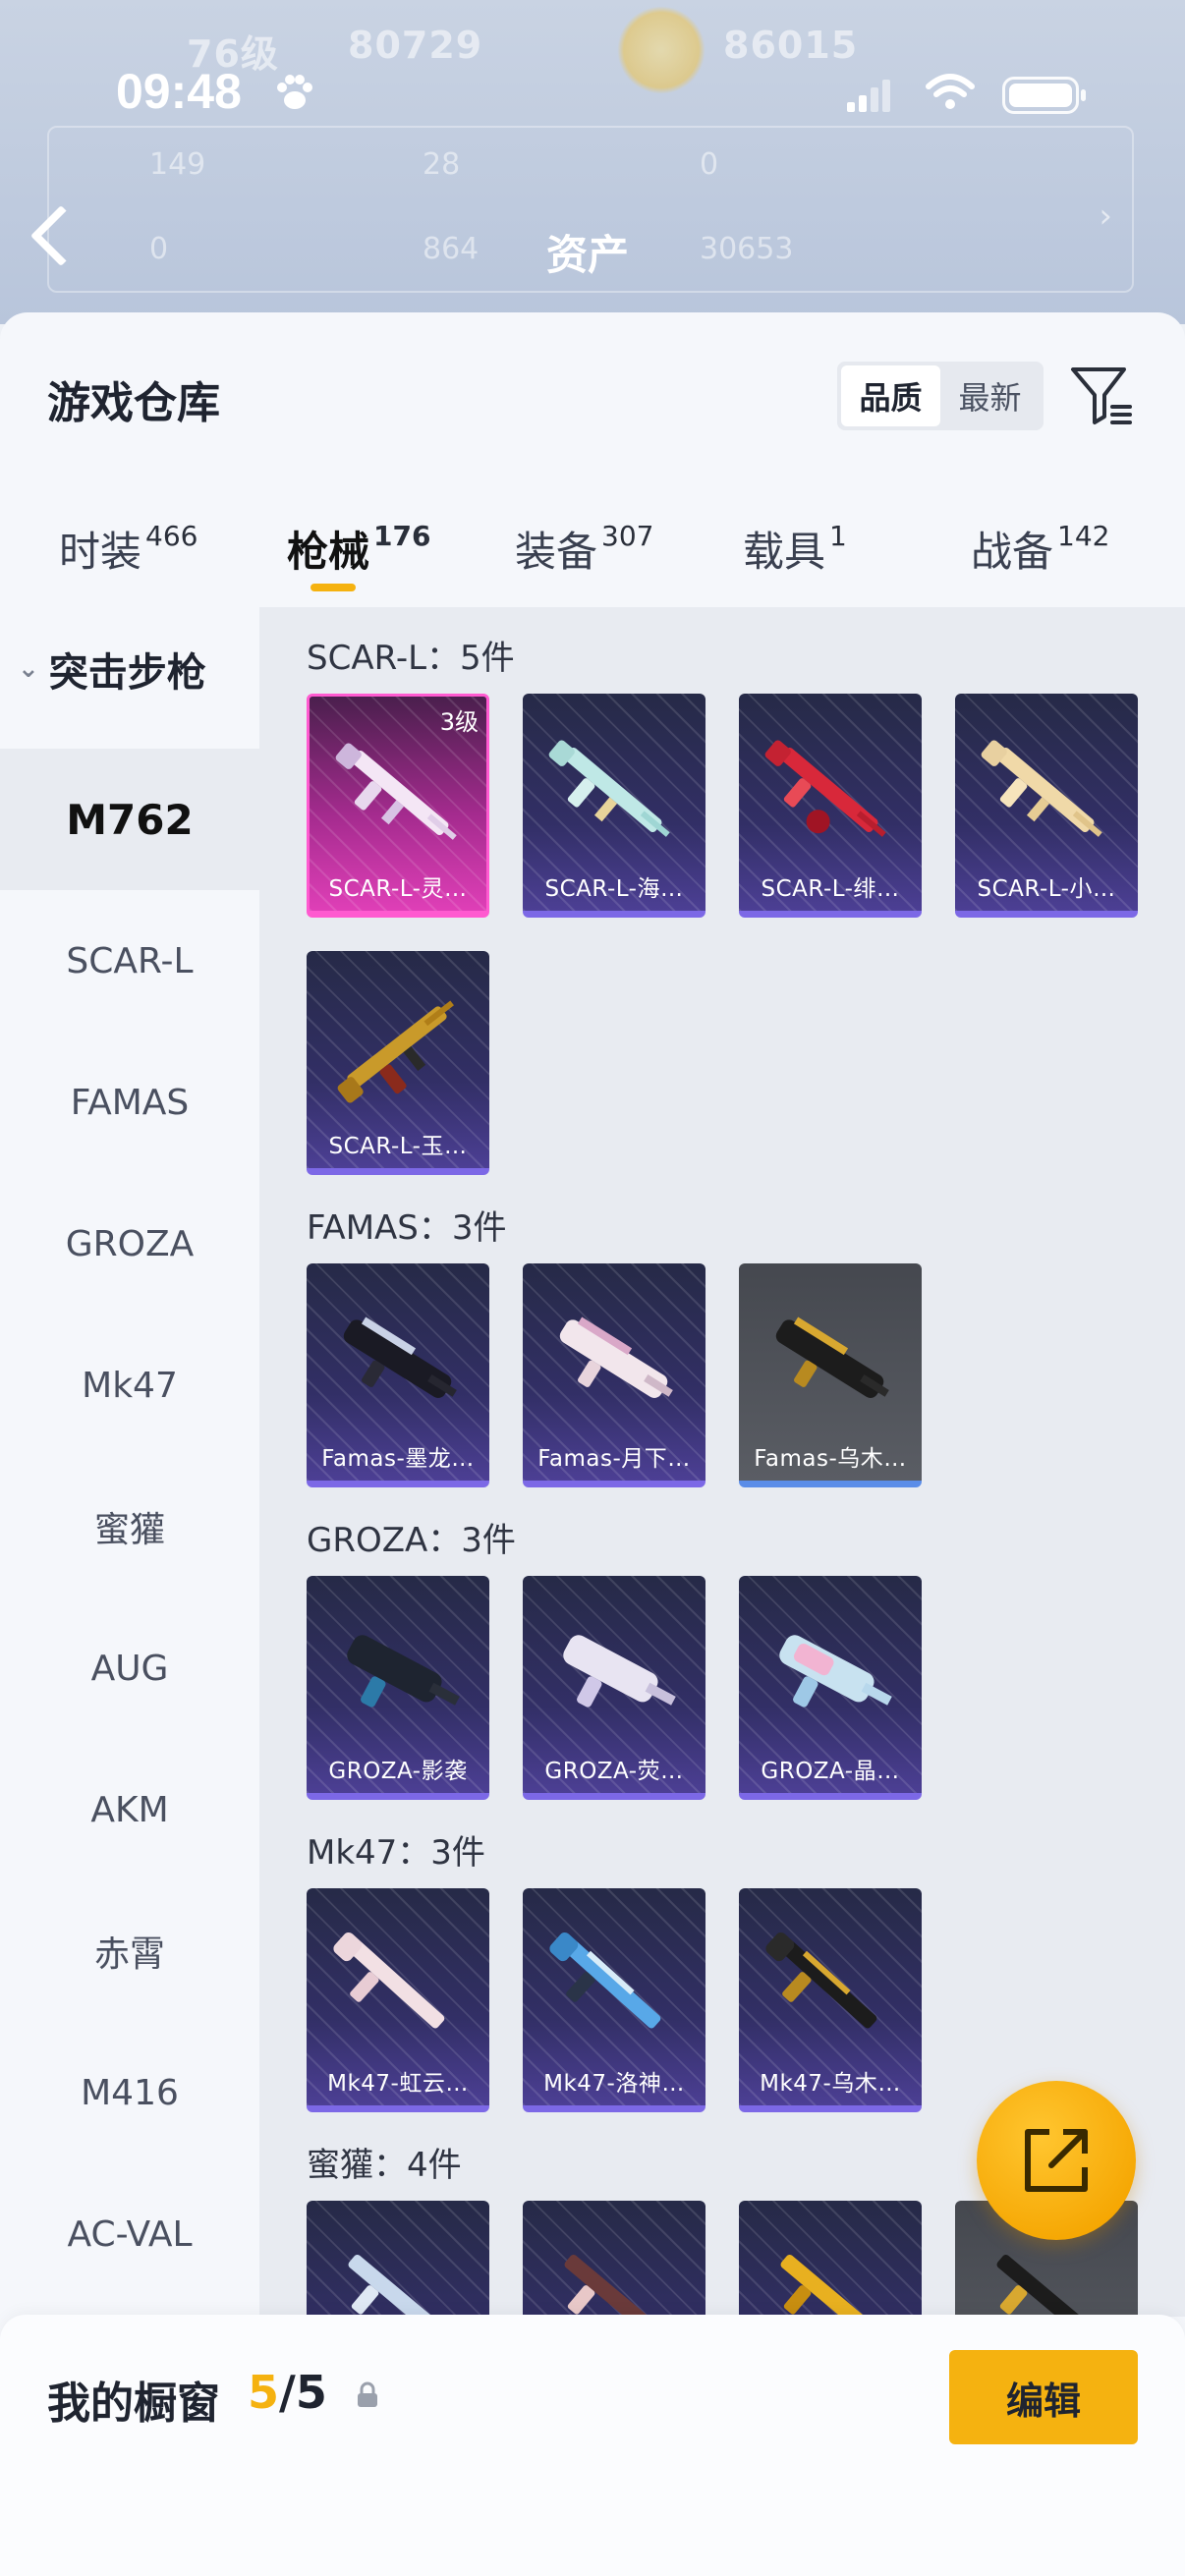 Image resolution: width=1185 pixels, height=2576 pixels. I want to click on category-item: AUG, so click(130, 1668).